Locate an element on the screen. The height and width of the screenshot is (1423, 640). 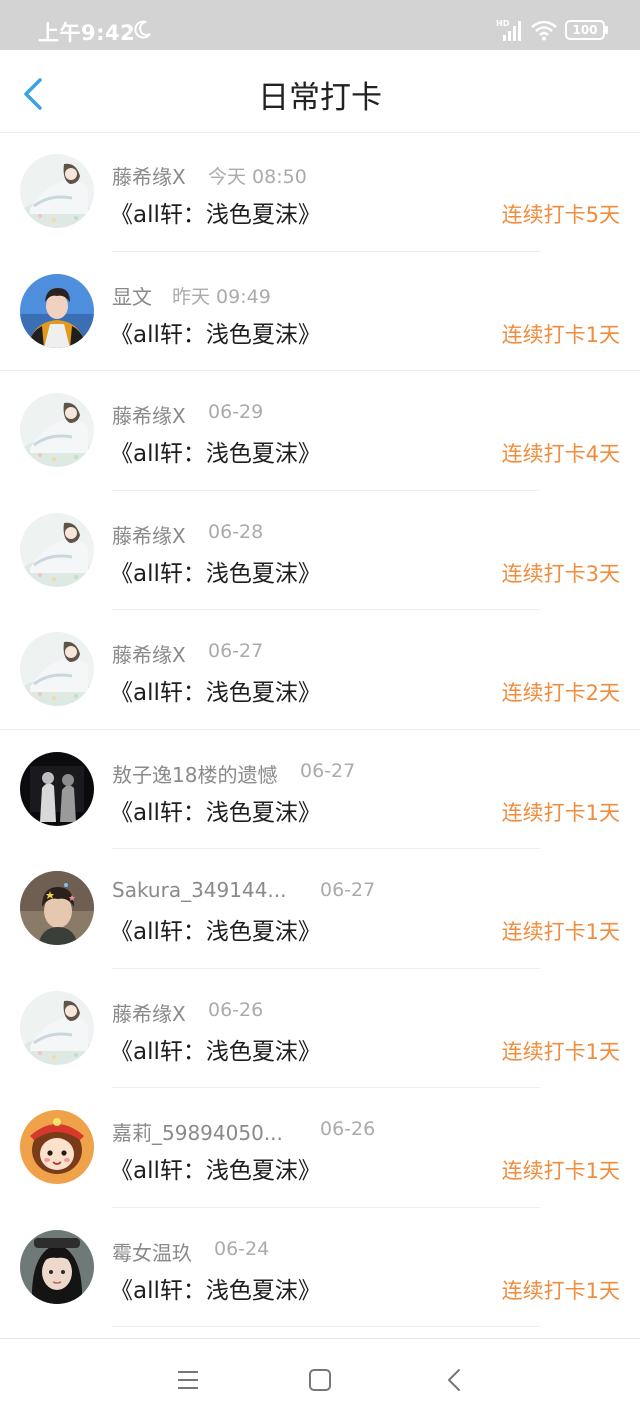
status-time: 上午9:42 is located at coordinates (87, 33).